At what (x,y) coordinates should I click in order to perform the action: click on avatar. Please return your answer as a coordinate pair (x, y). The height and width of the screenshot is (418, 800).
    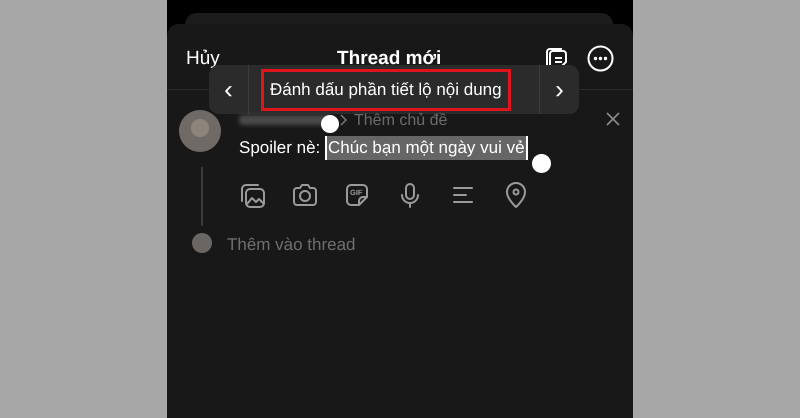
    Looking at the image, I should click on (200, 131).